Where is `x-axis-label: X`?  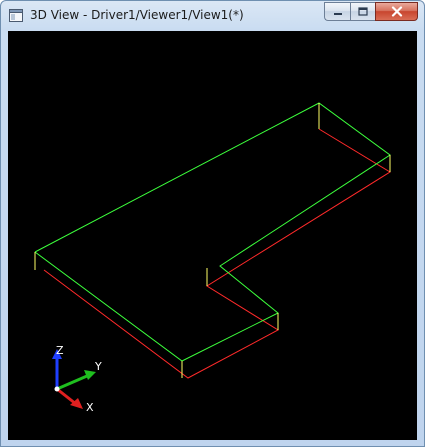 x-axis-label: X is located at coordinates (90, 407).